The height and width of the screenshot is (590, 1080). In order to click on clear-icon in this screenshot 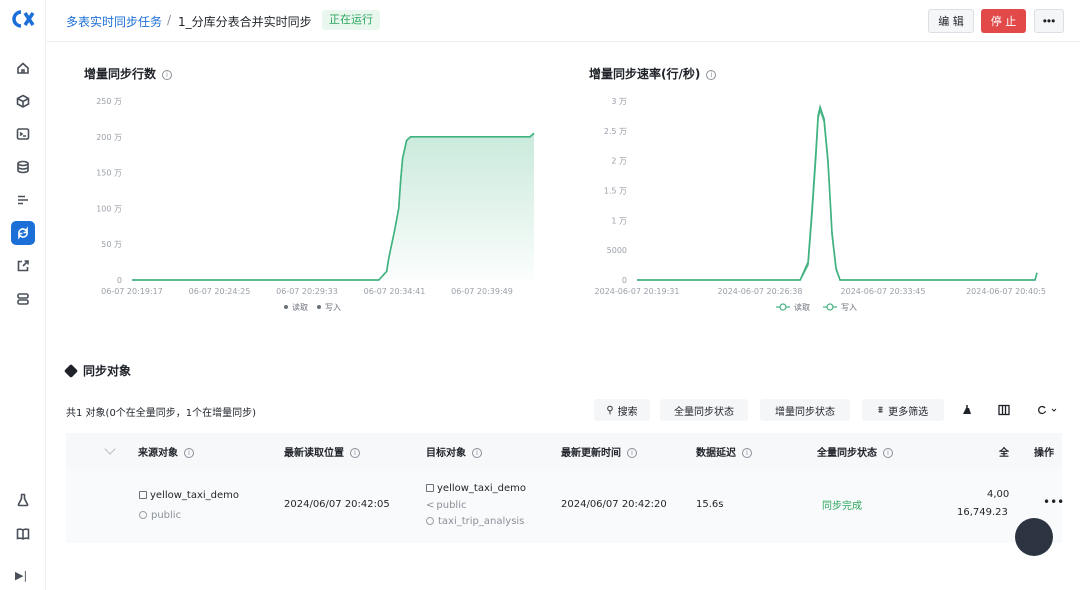, I will do `click(967, 410)`.